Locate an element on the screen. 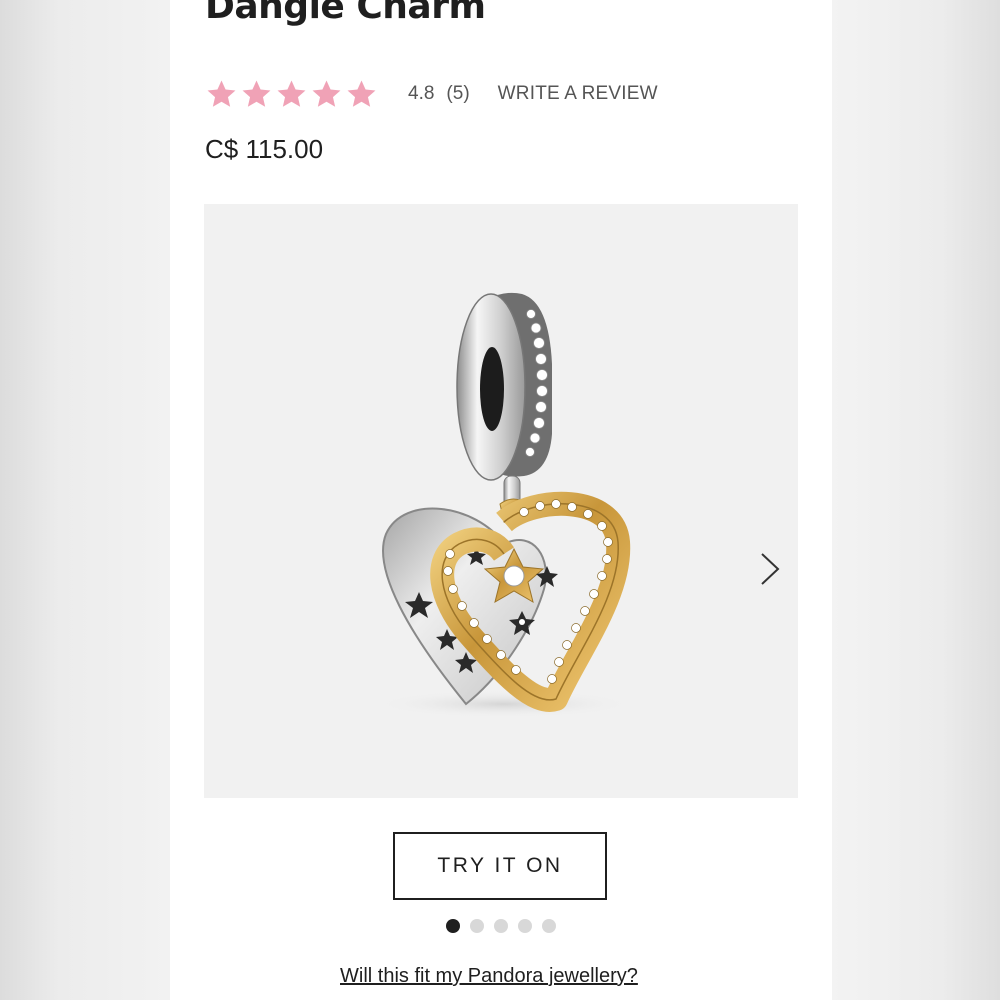  rating-value: 4.8 is located at coordinates (421, 93).